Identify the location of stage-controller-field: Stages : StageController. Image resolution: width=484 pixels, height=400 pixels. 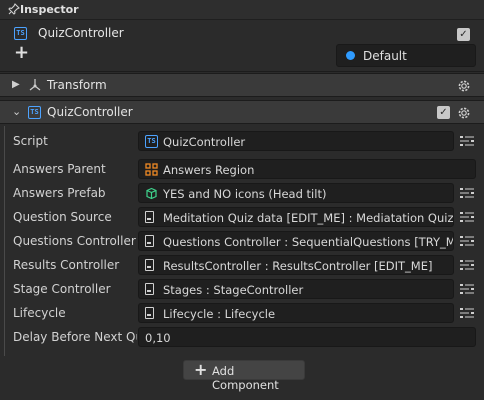
(296, 289).